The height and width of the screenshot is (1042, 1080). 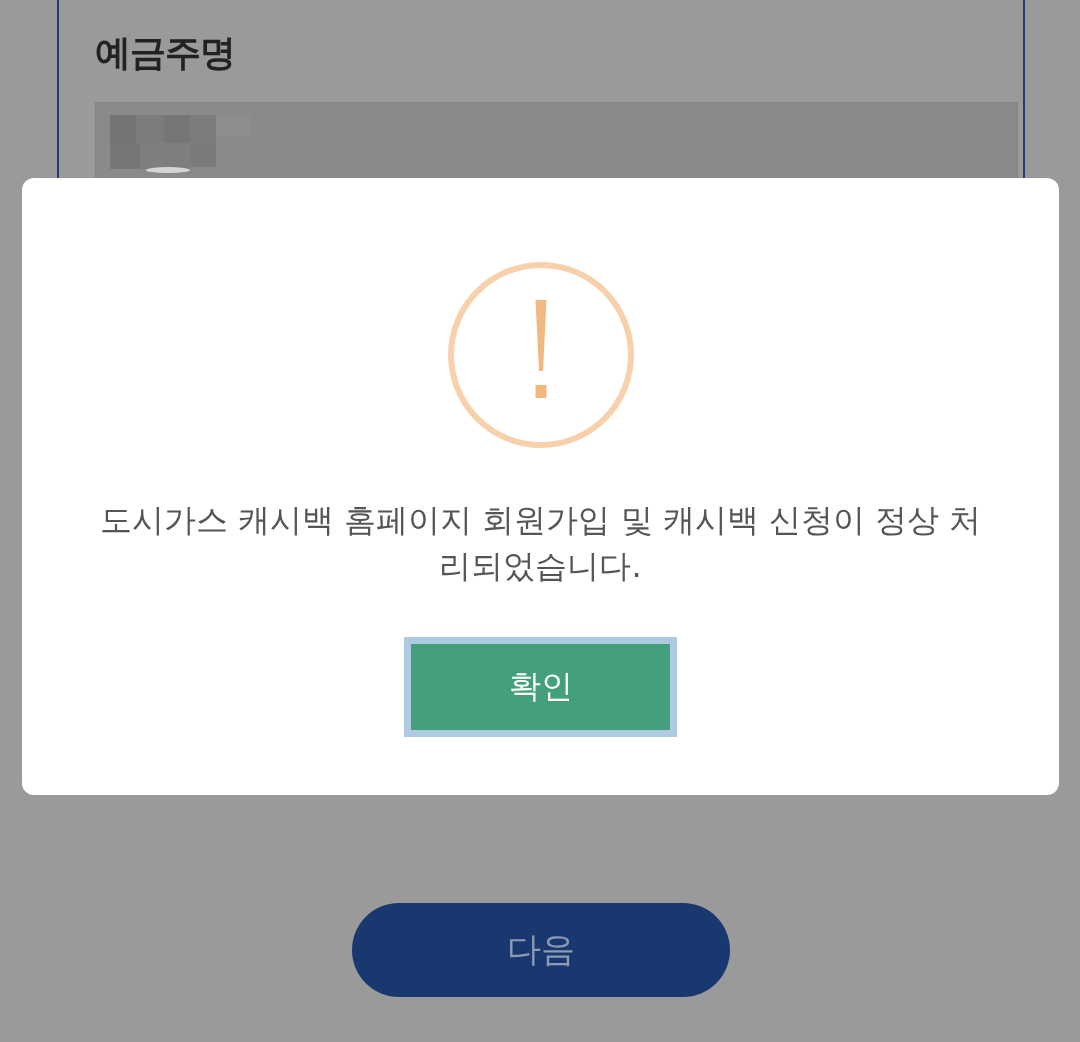 What do you see at coordinates (541, 950) in the screenshot?
I see `next-button: 다음` at bounding box center [541, 950].